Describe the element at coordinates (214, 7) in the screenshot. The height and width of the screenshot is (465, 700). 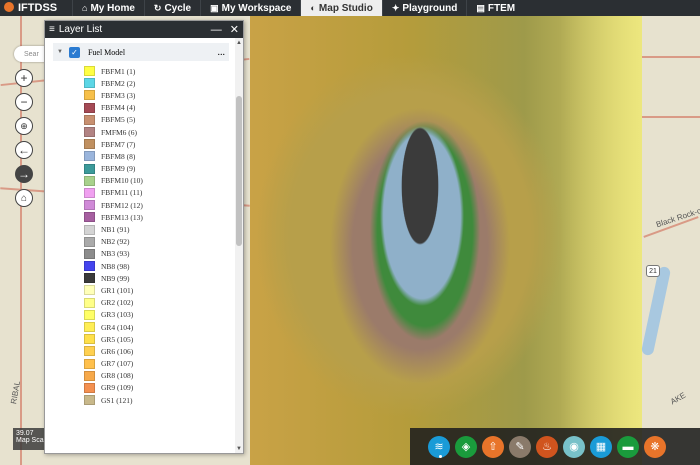
I see `briefcase-icon: ▣` at that location.